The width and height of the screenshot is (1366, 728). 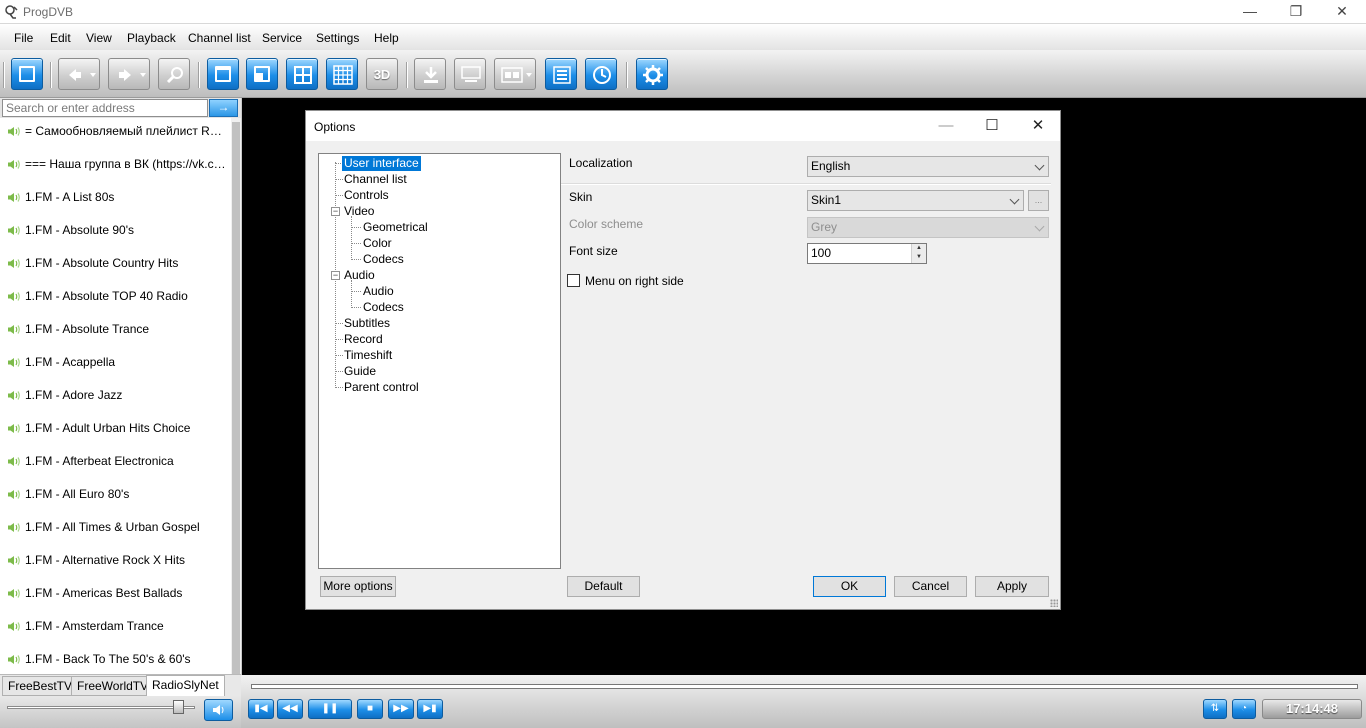 What do you see at coordinates (360, 371) in the screenshot?
I see `tree-item-guide: Guide` at bounding box center [360, 371].